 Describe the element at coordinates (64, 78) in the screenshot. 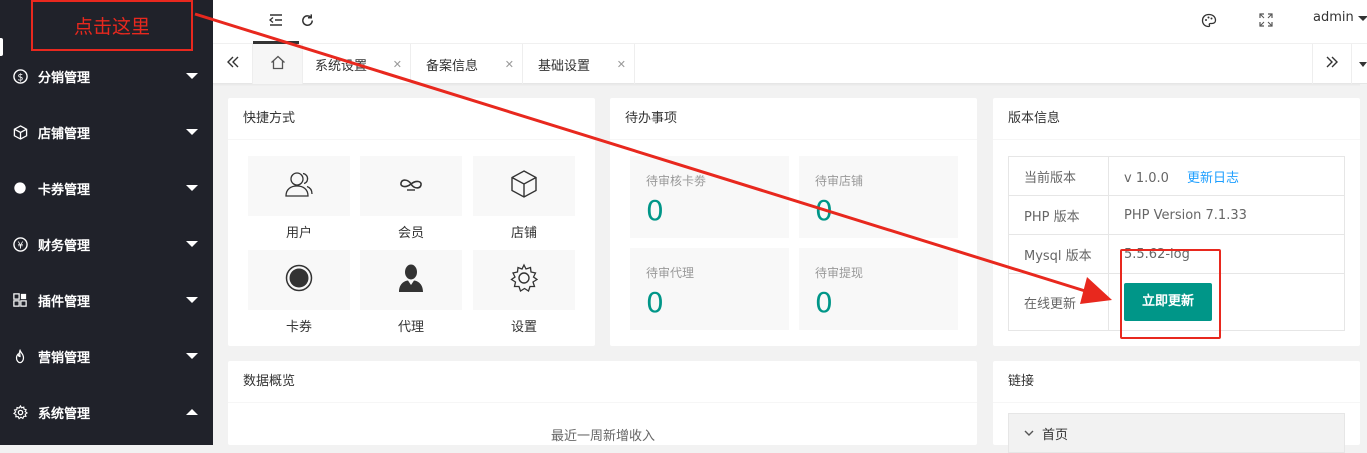

I see `sidebar-item-label: 分销管理` at that location.